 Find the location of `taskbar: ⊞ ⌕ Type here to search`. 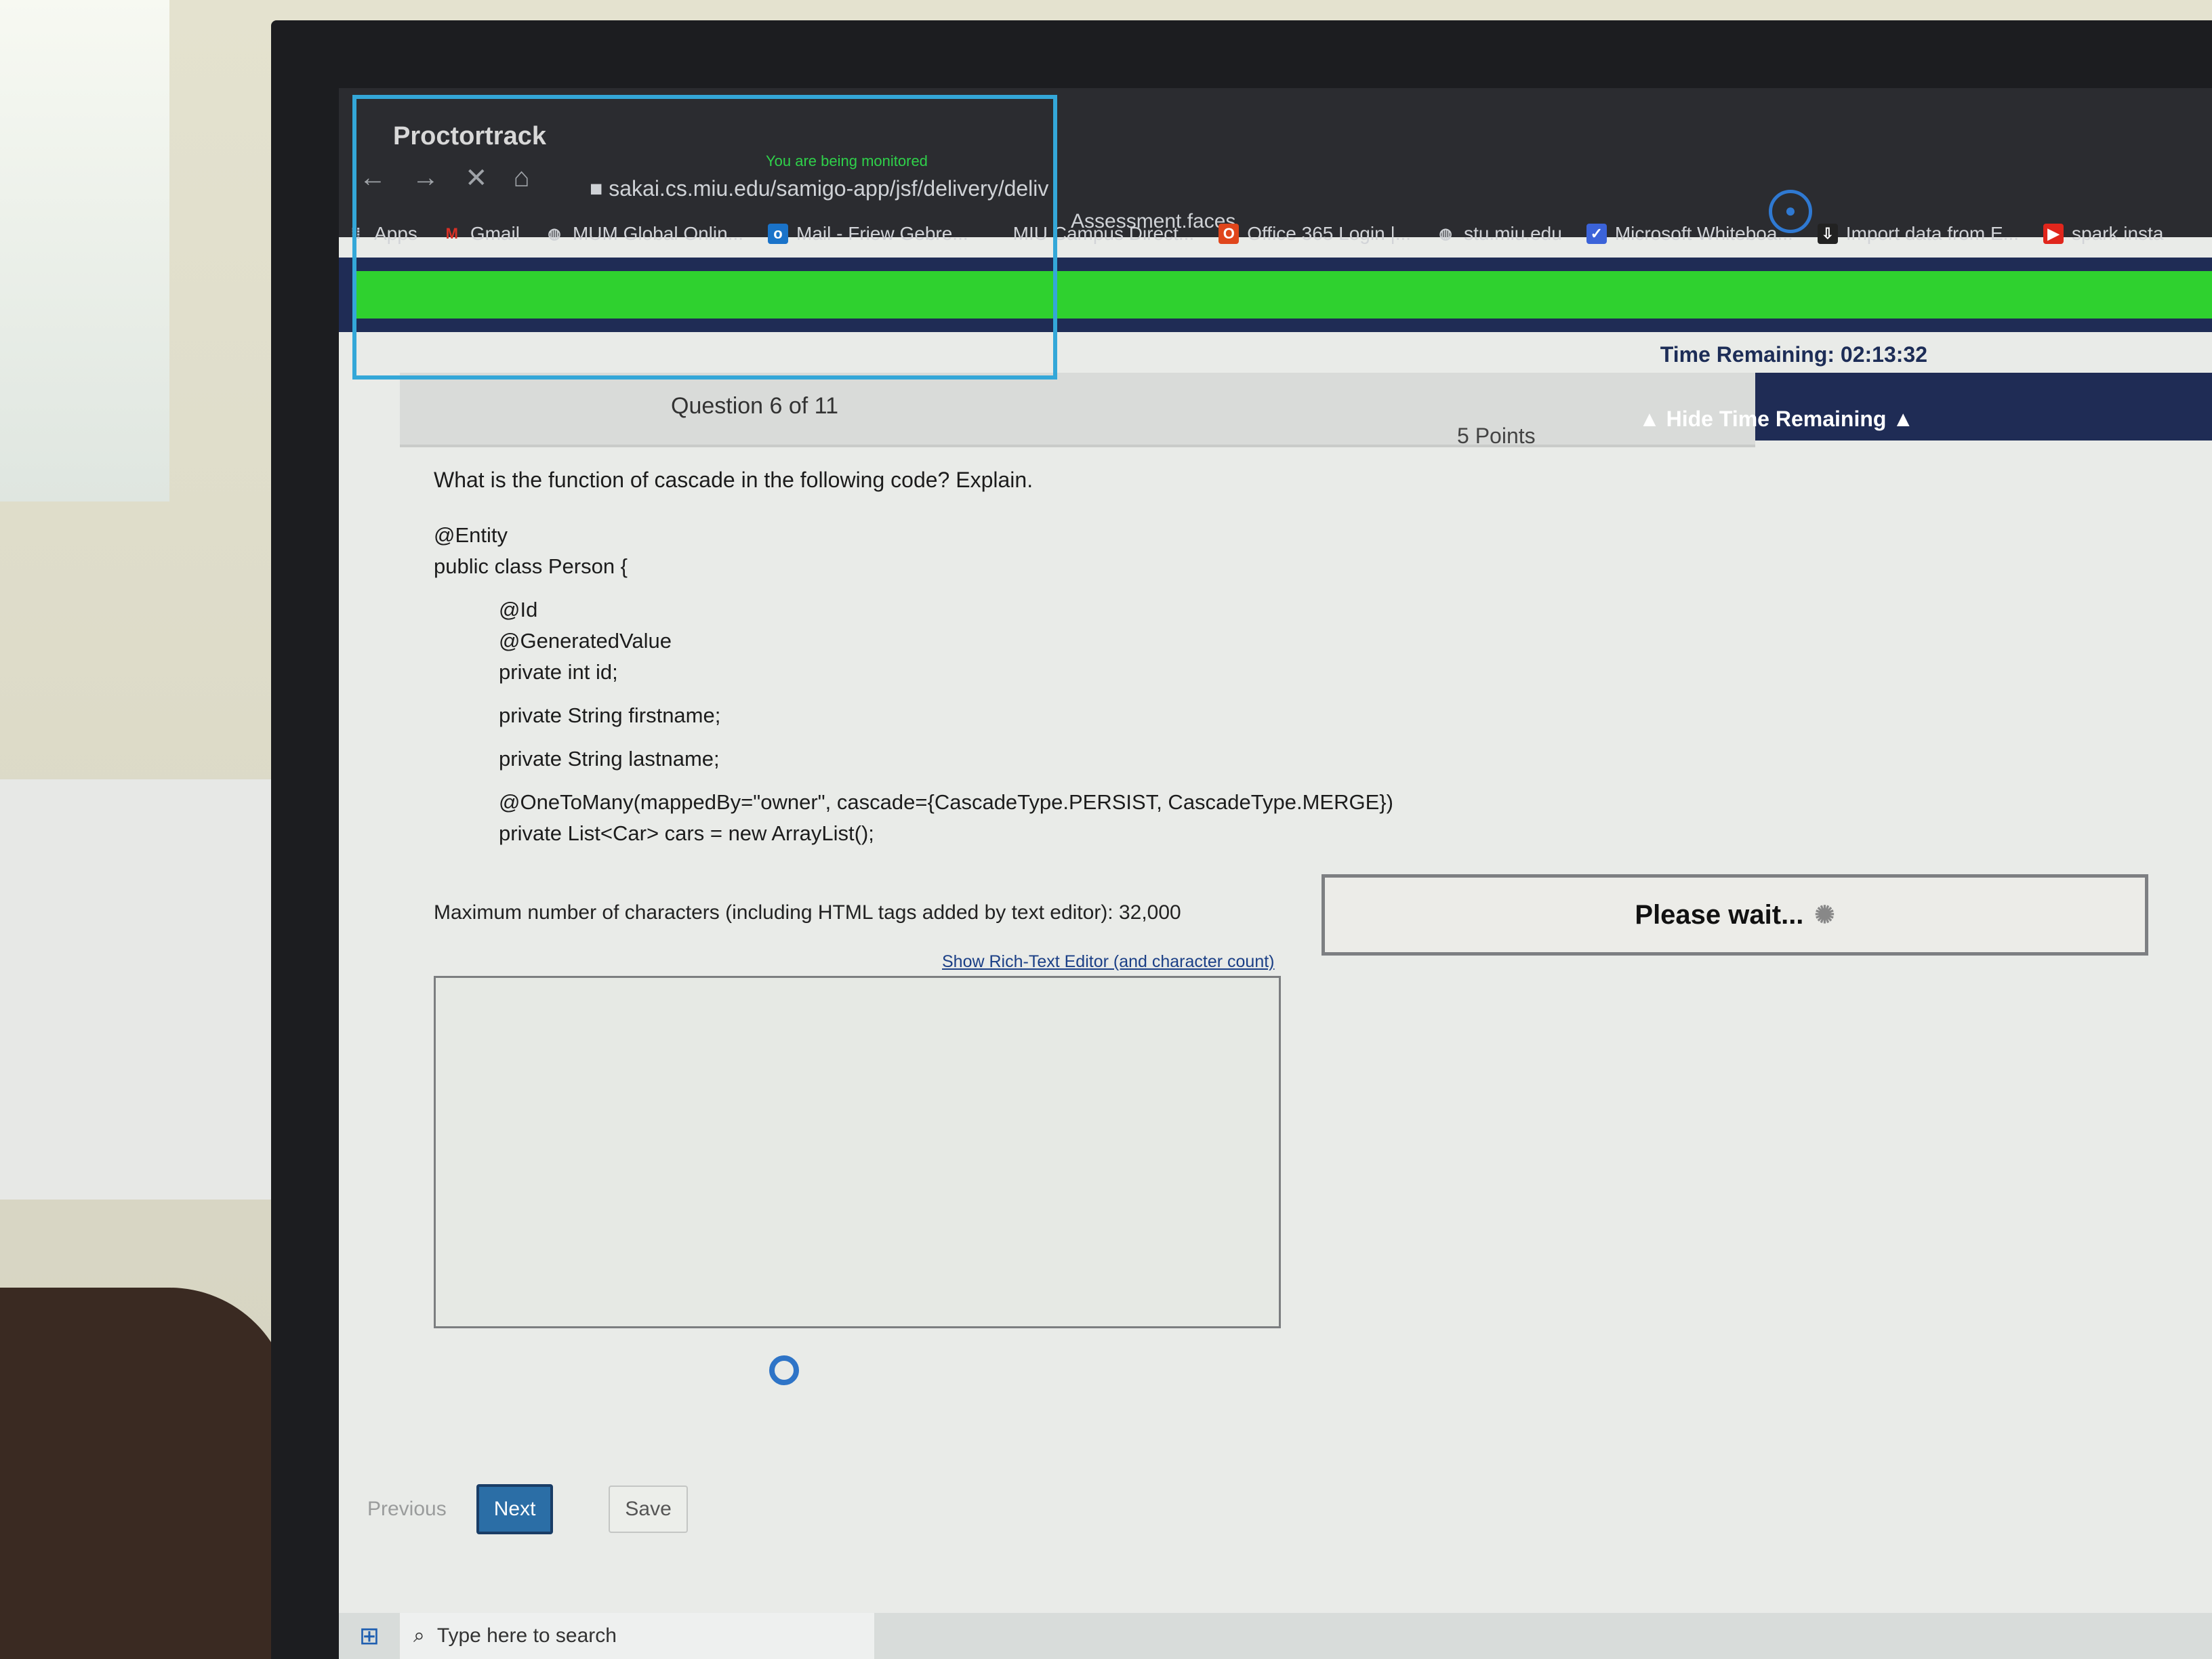

taskbar: ⊞ ⌕ Type here to search is located at coordinates (1275, 1636).